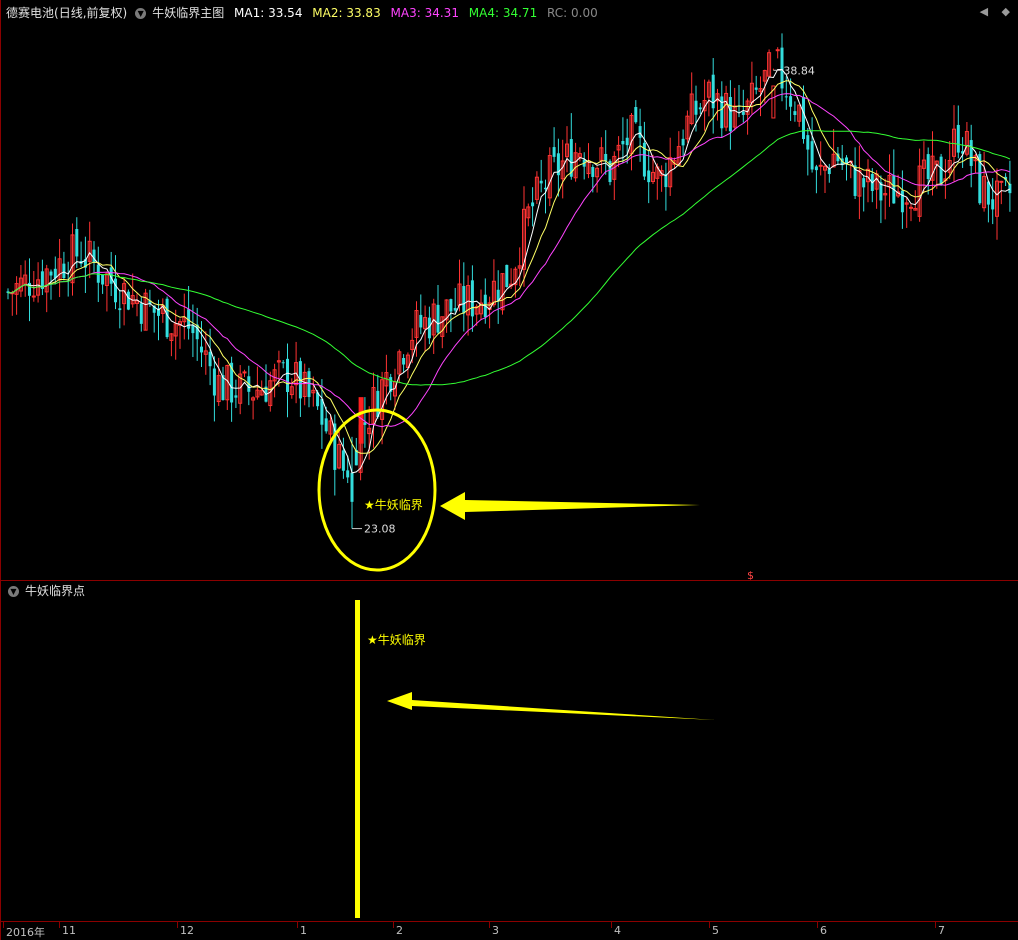 This screenshot has width=1018, height=940. What do you see at coordinates (377, 490) in the screenshot?
I see `highlight-circle` at bounding box center [377, 490].